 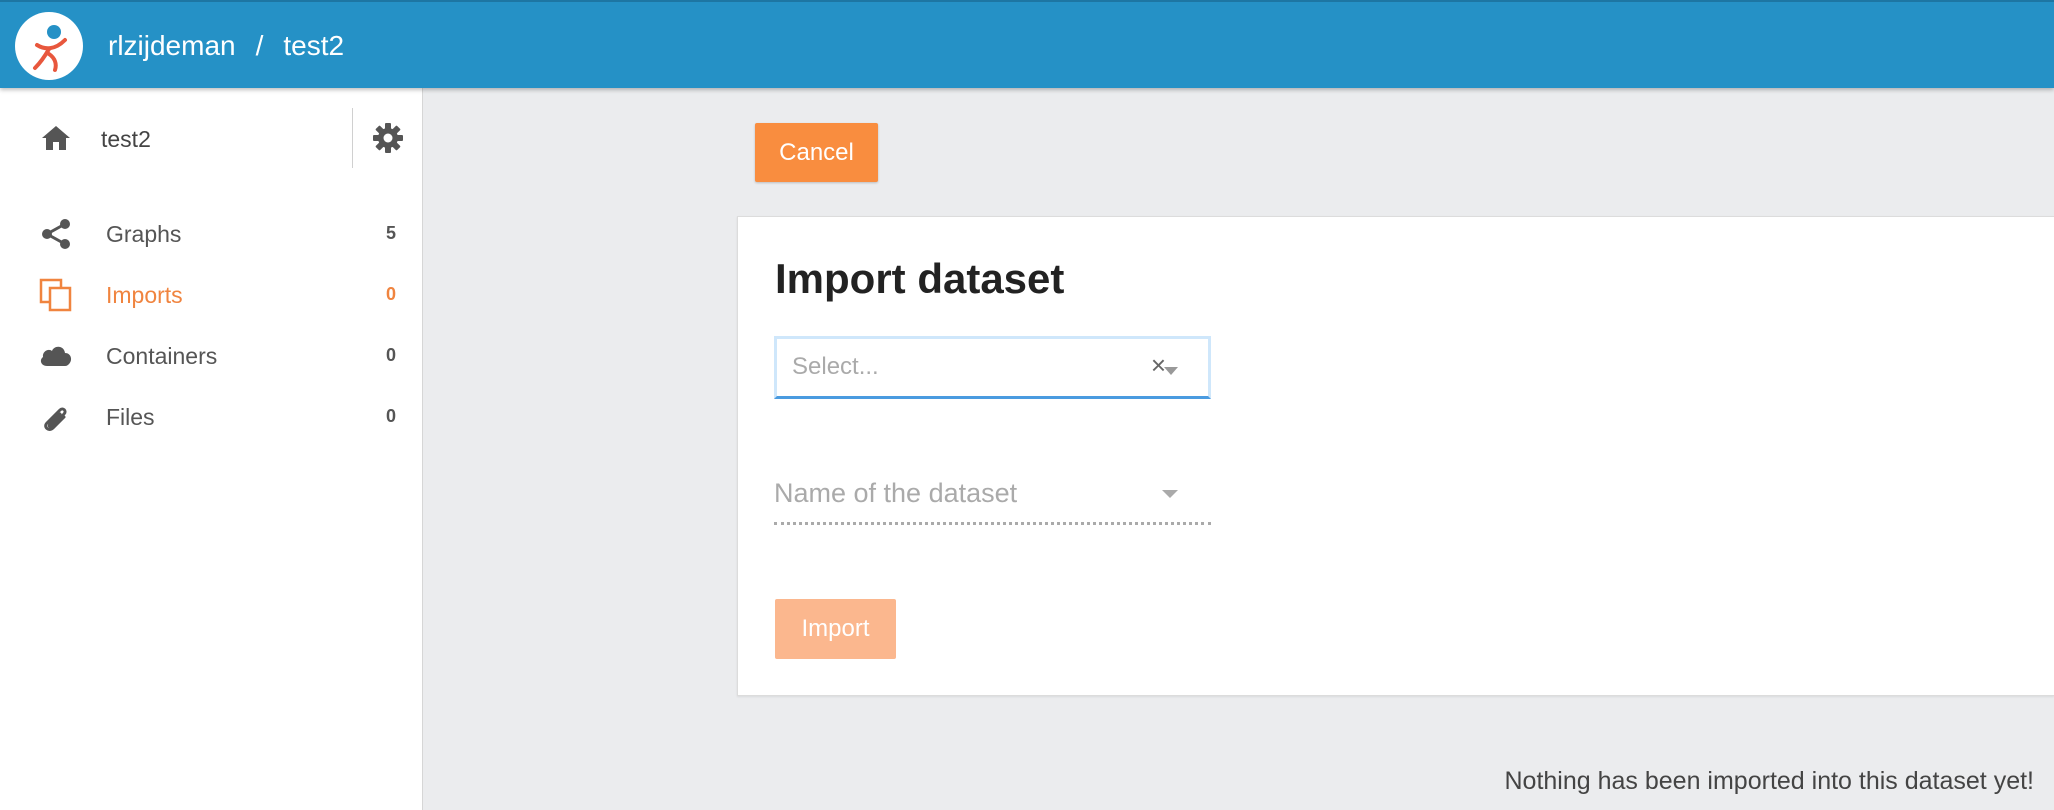 What do you see at coordinates (211, 234) in the screenshot?
I see `sidebar-item-graphs: Graphs 5` at bounding box center [211, 234].